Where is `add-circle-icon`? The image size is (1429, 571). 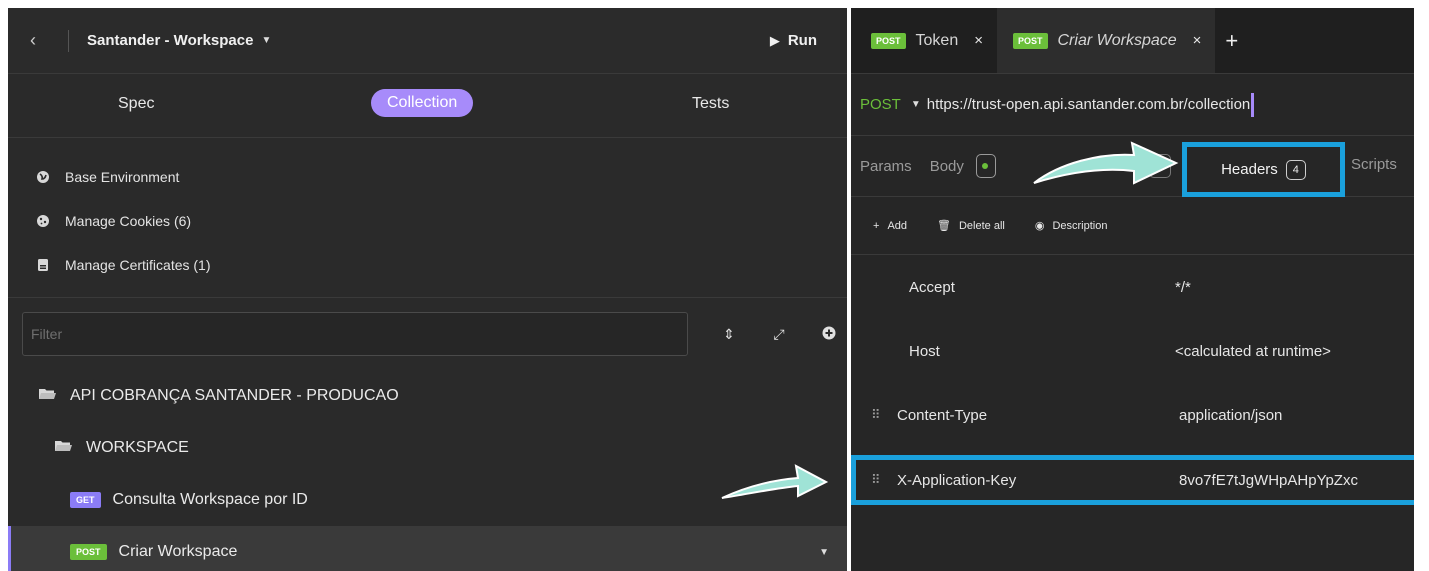
add-circle-icon is located at coordinates (829, 334).